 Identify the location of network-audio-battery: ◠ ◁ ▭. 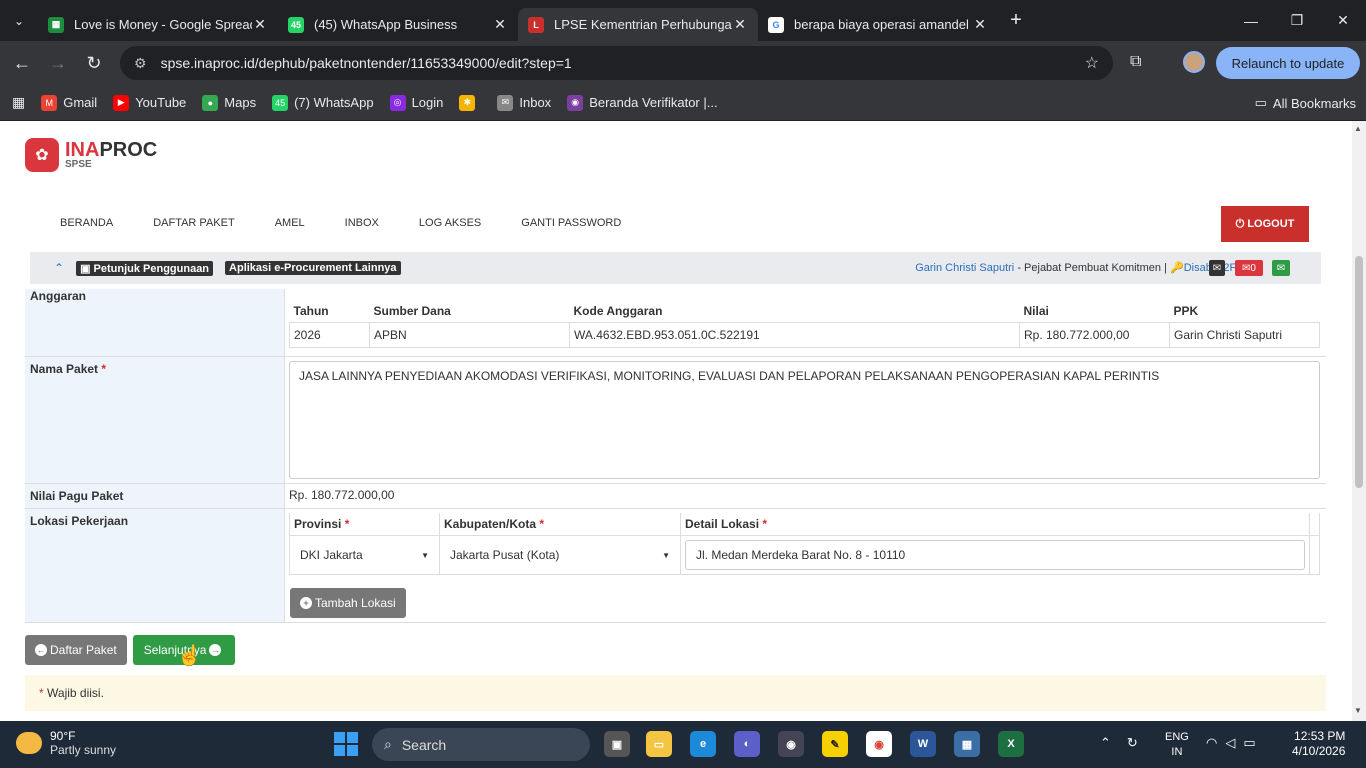
(1231, 743).